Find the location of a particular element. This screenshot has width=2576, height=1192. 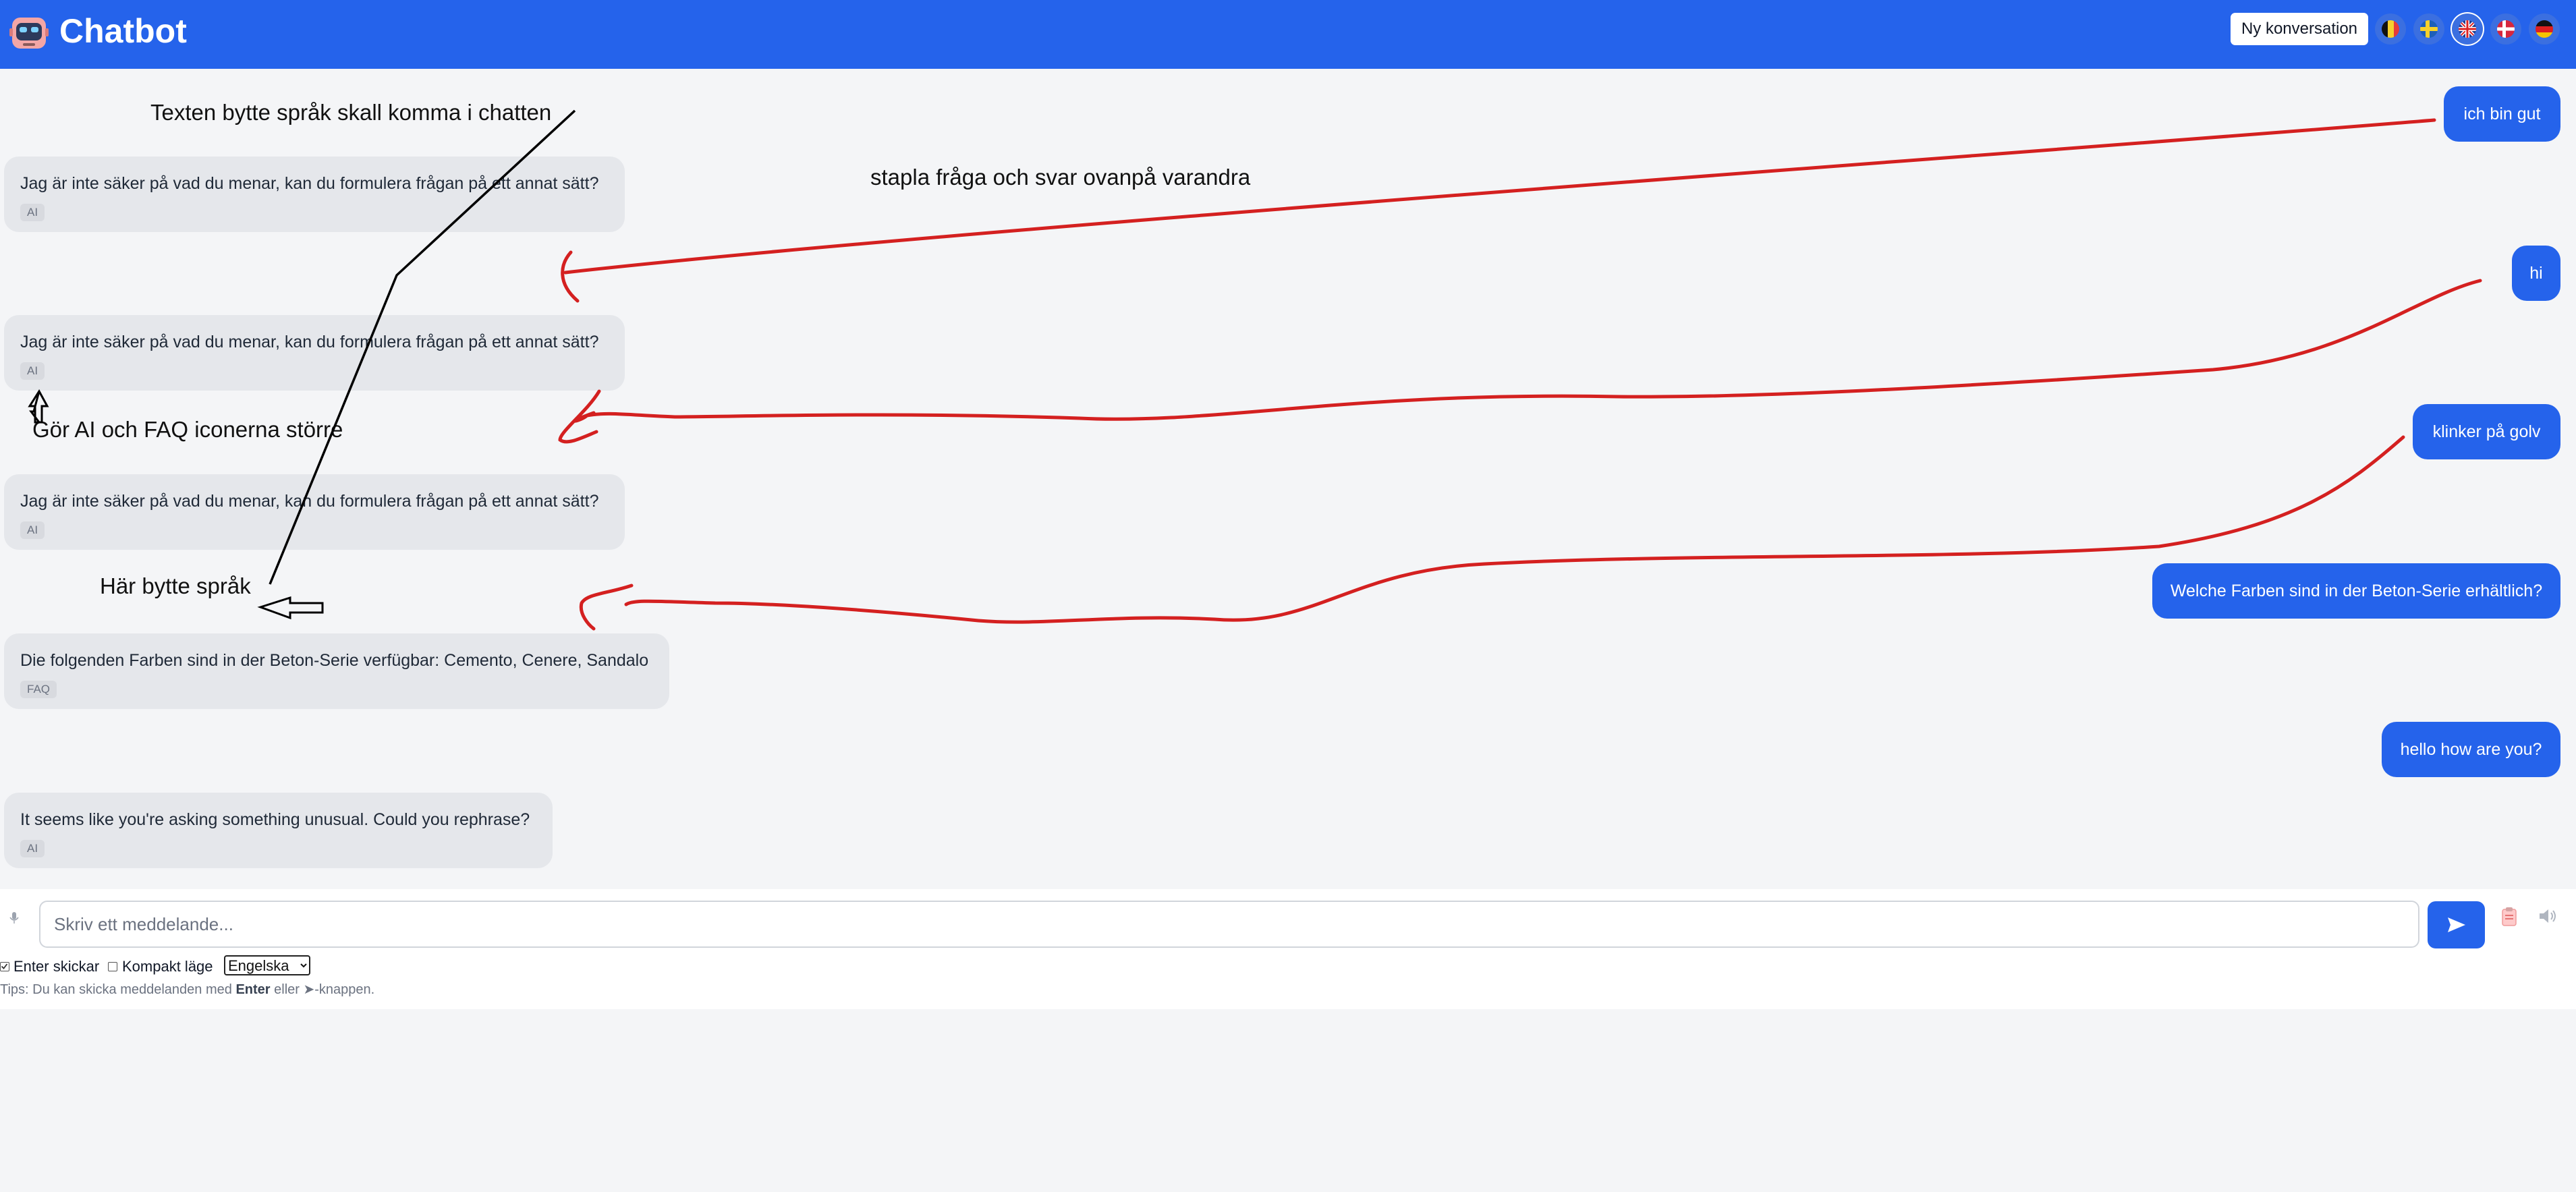

annotation-language-note: Texten bytte språk skall komma i chatten is located at coordinates (351, 113).